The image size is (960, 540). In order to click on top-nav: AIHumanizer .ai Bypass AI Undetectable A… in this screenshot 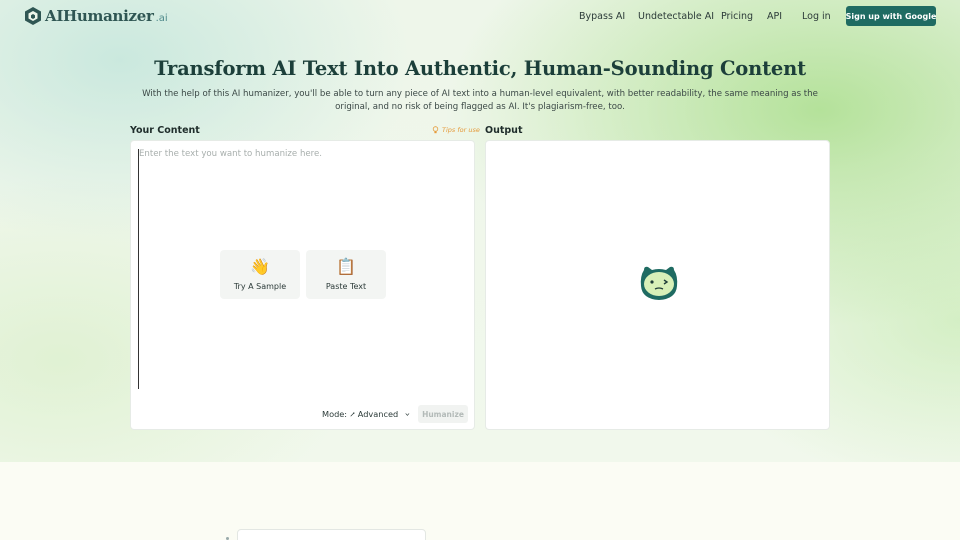, I will do `click(480, 16)`.